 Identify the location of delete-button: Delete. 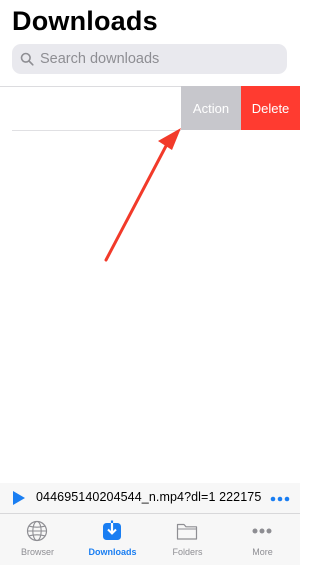
(270, 108).